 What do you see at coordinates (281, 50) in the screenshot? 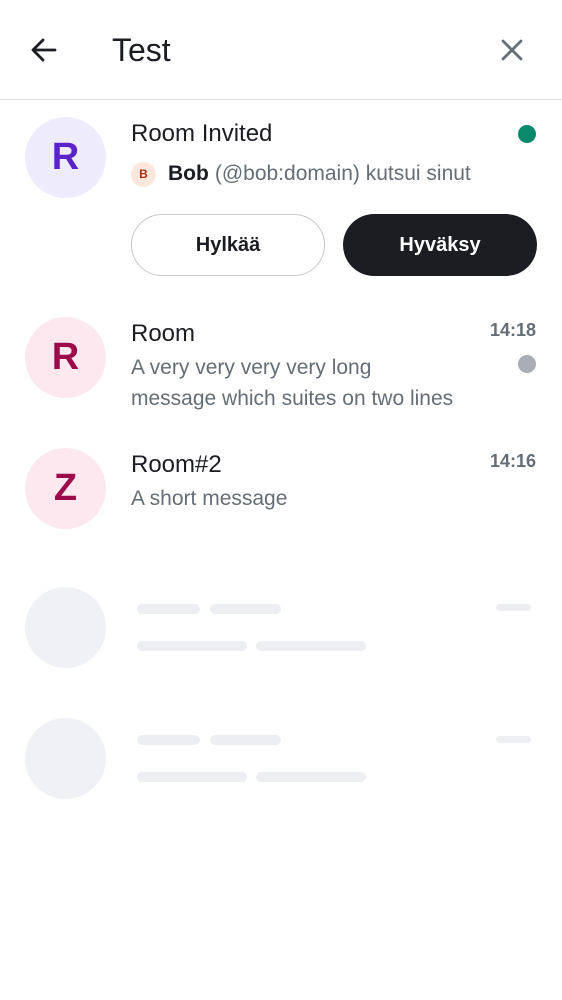
I see `top-app-bar: Test` at bounding box center [281, 50].